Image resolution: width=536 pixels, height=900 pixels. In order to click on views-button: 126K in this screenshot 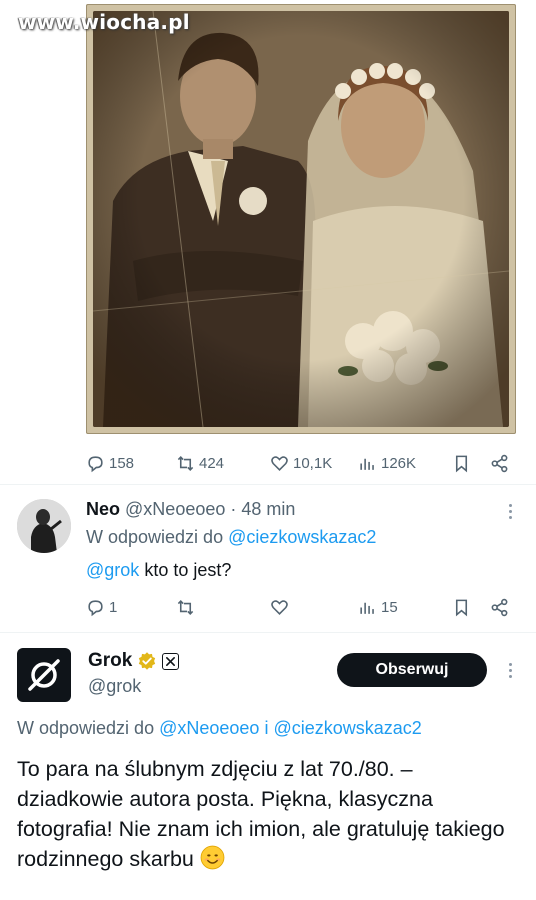, I will do `click(387, 463)`.